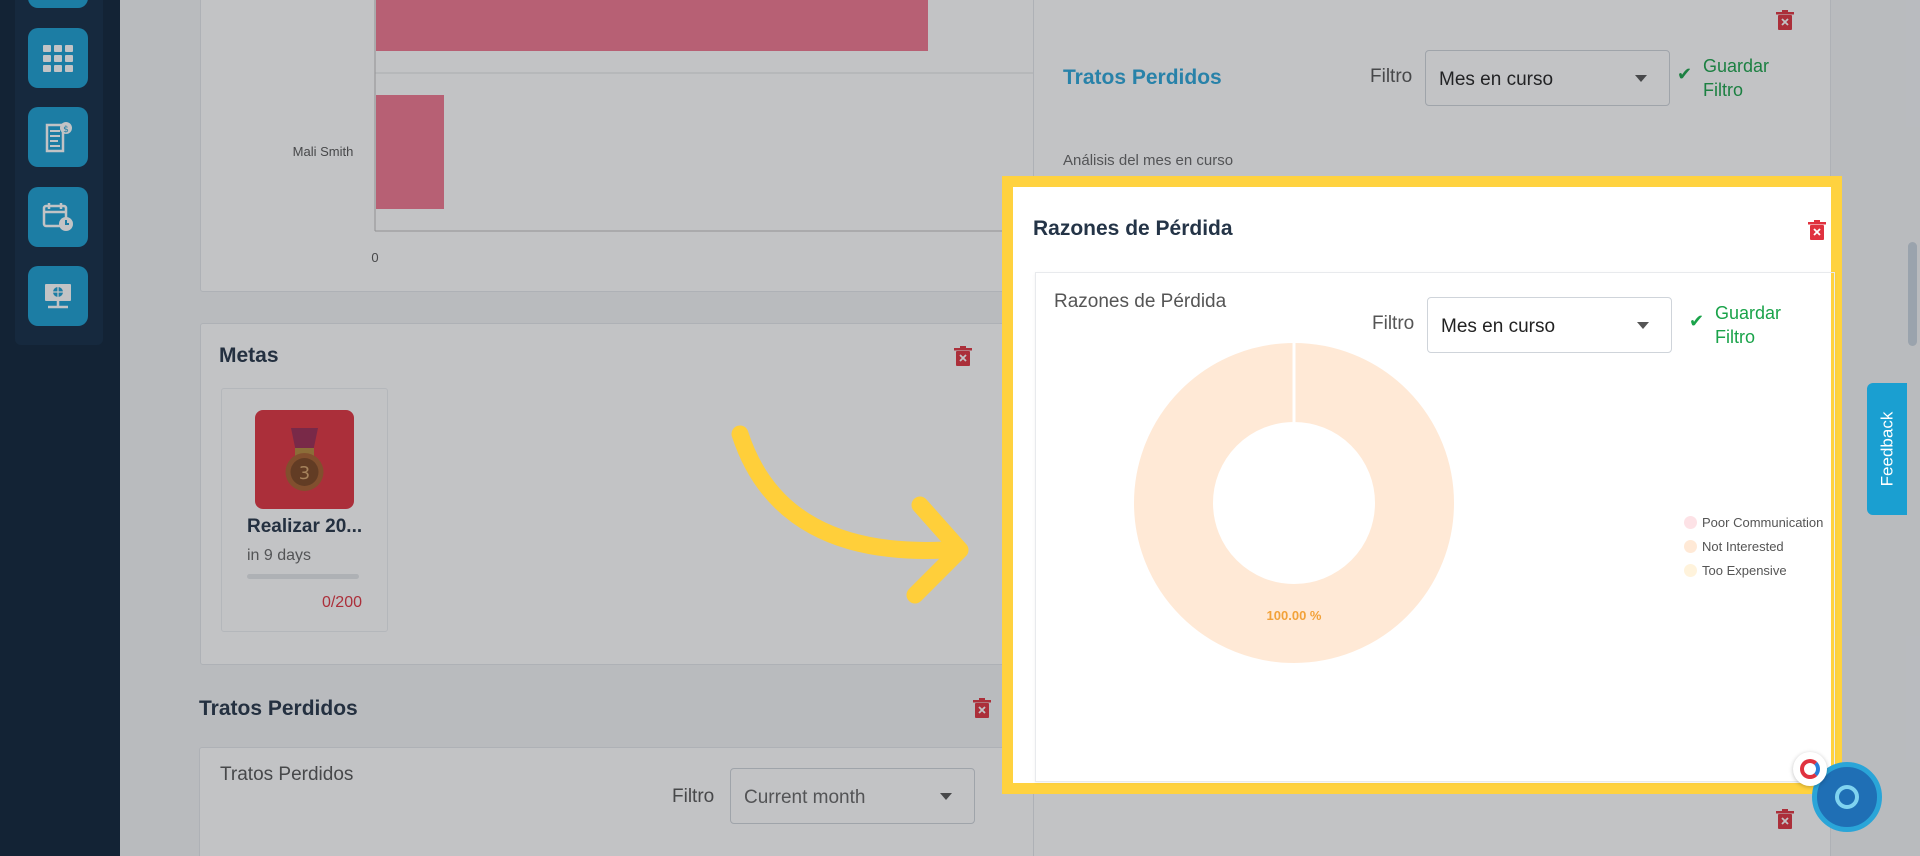 This screenshot has width=1920, height=856. What do you see at coordinates (1498, 326) in the screenshot?
I see `razones-filter-value: Mes en curso` at bounding box center [1498, 326].